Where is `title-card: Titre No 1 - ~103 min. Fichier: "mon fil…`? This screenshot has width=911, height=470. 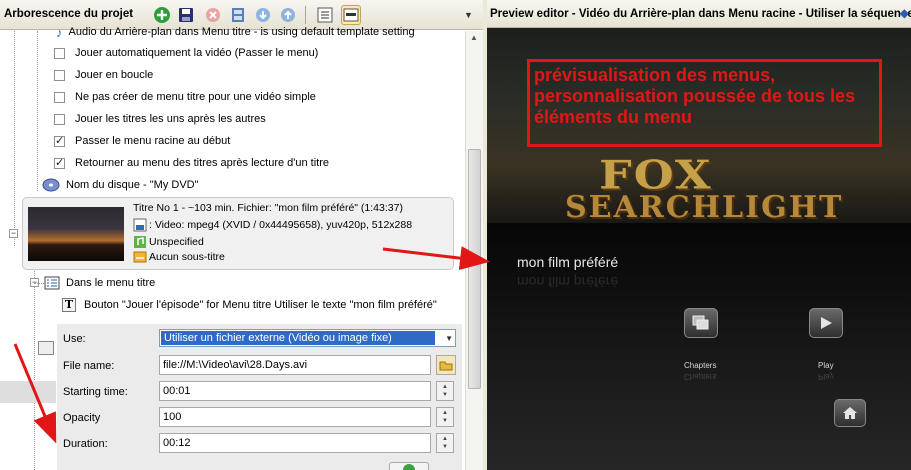
title-card: Titre No 1 - ~103 min. Fichier: "mon fil… is located at coordinates (238, 233).